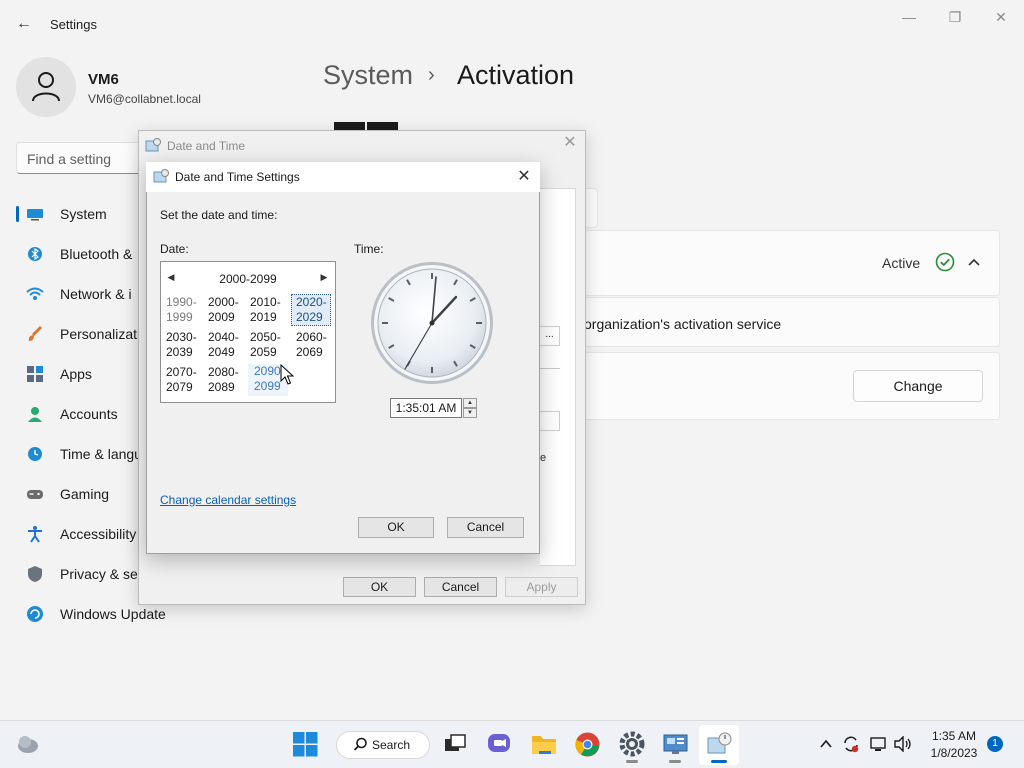  I want to click on taskbar-search-label: Search, so click(391, 745).